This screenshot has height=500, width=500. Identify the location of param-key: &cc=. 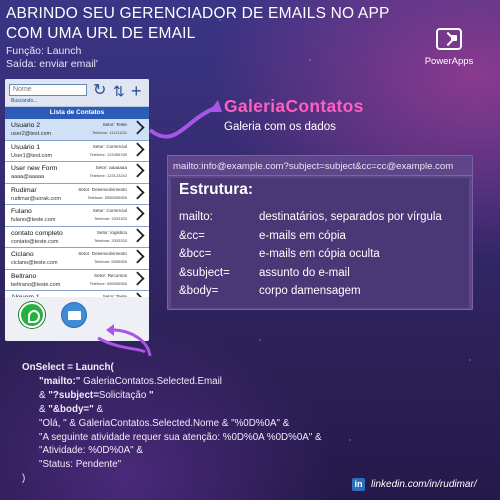
(192, 235).